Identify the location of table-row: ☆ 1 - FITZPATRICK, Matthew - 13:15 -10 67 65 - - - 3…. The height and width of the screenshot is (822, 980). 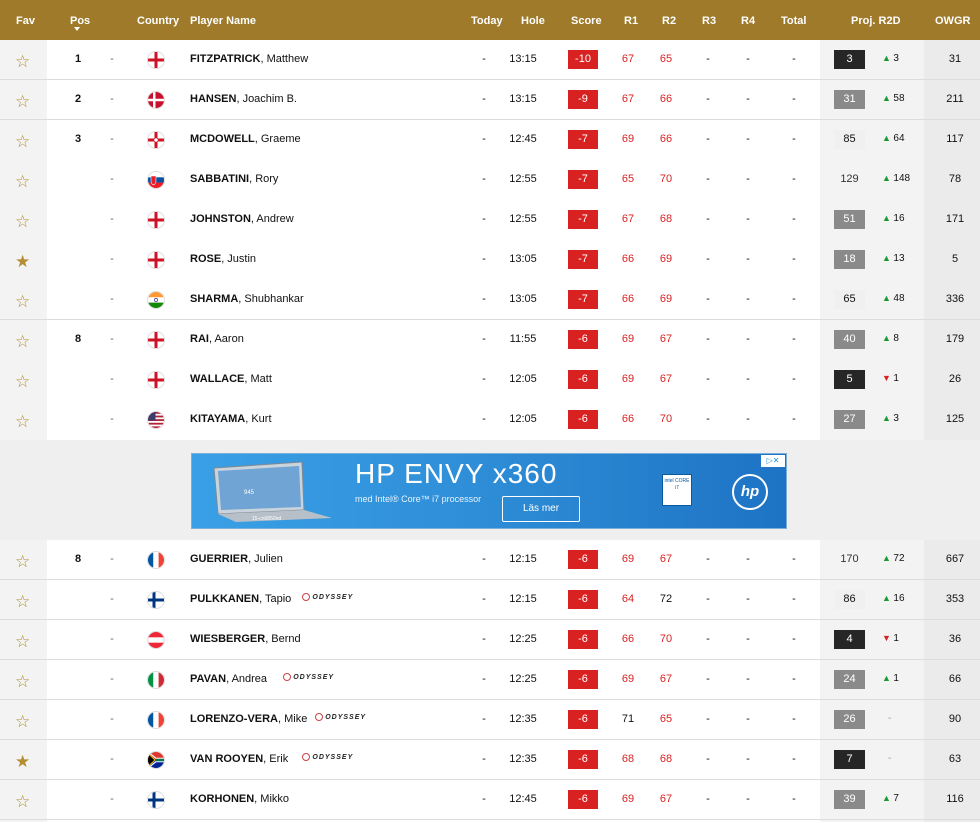
(490, 60).